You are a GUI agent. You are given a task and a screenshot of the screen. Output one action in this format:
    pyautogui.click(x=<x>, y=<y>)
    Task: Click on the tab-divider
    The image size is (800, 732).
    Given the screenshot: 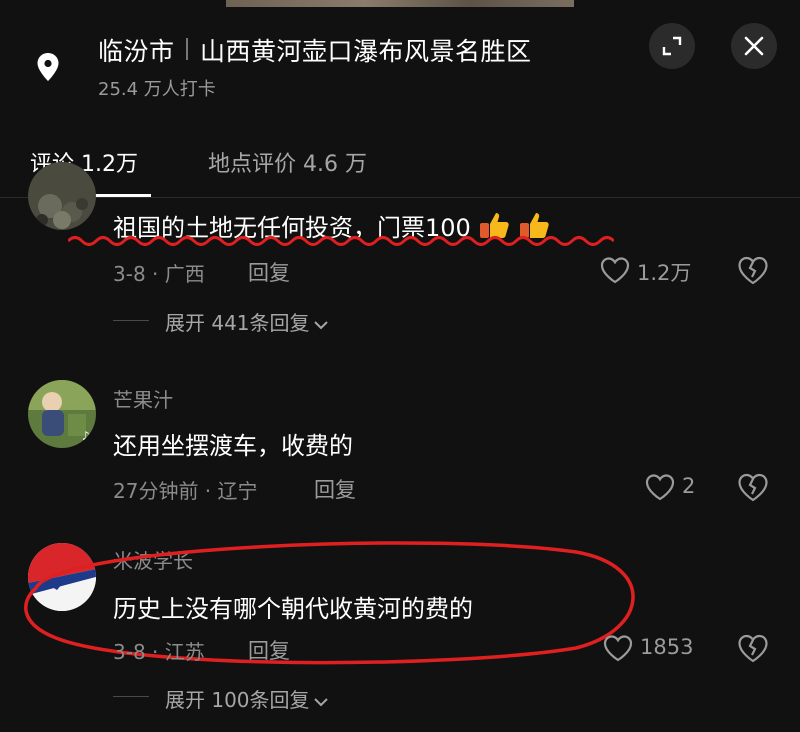 What is the action you would take?
    pyautogui.click(x=400, y=197)
    